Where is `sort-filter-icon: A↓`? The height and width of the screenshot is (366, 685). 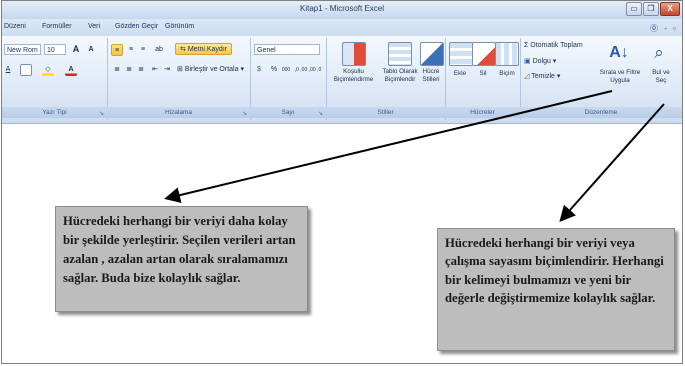 sort-filter-icon: A↓ is located at coordinates (619, 52).